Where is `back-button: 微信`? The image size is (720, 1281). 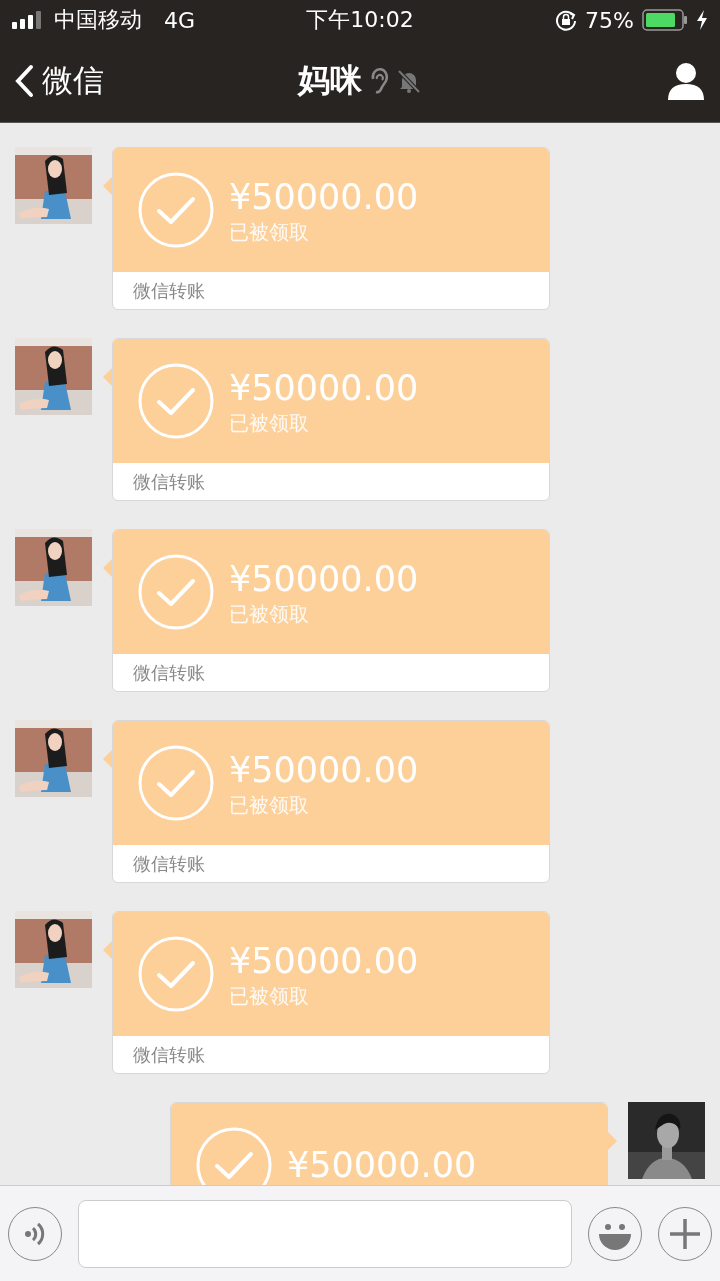
back-button: 微信 is located at coordinates (156, 81).